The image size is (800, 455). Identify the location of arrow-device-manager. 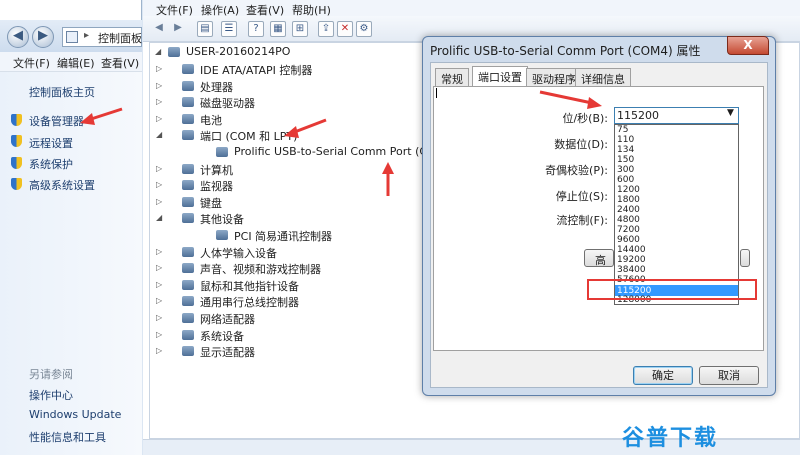
(101, 116).